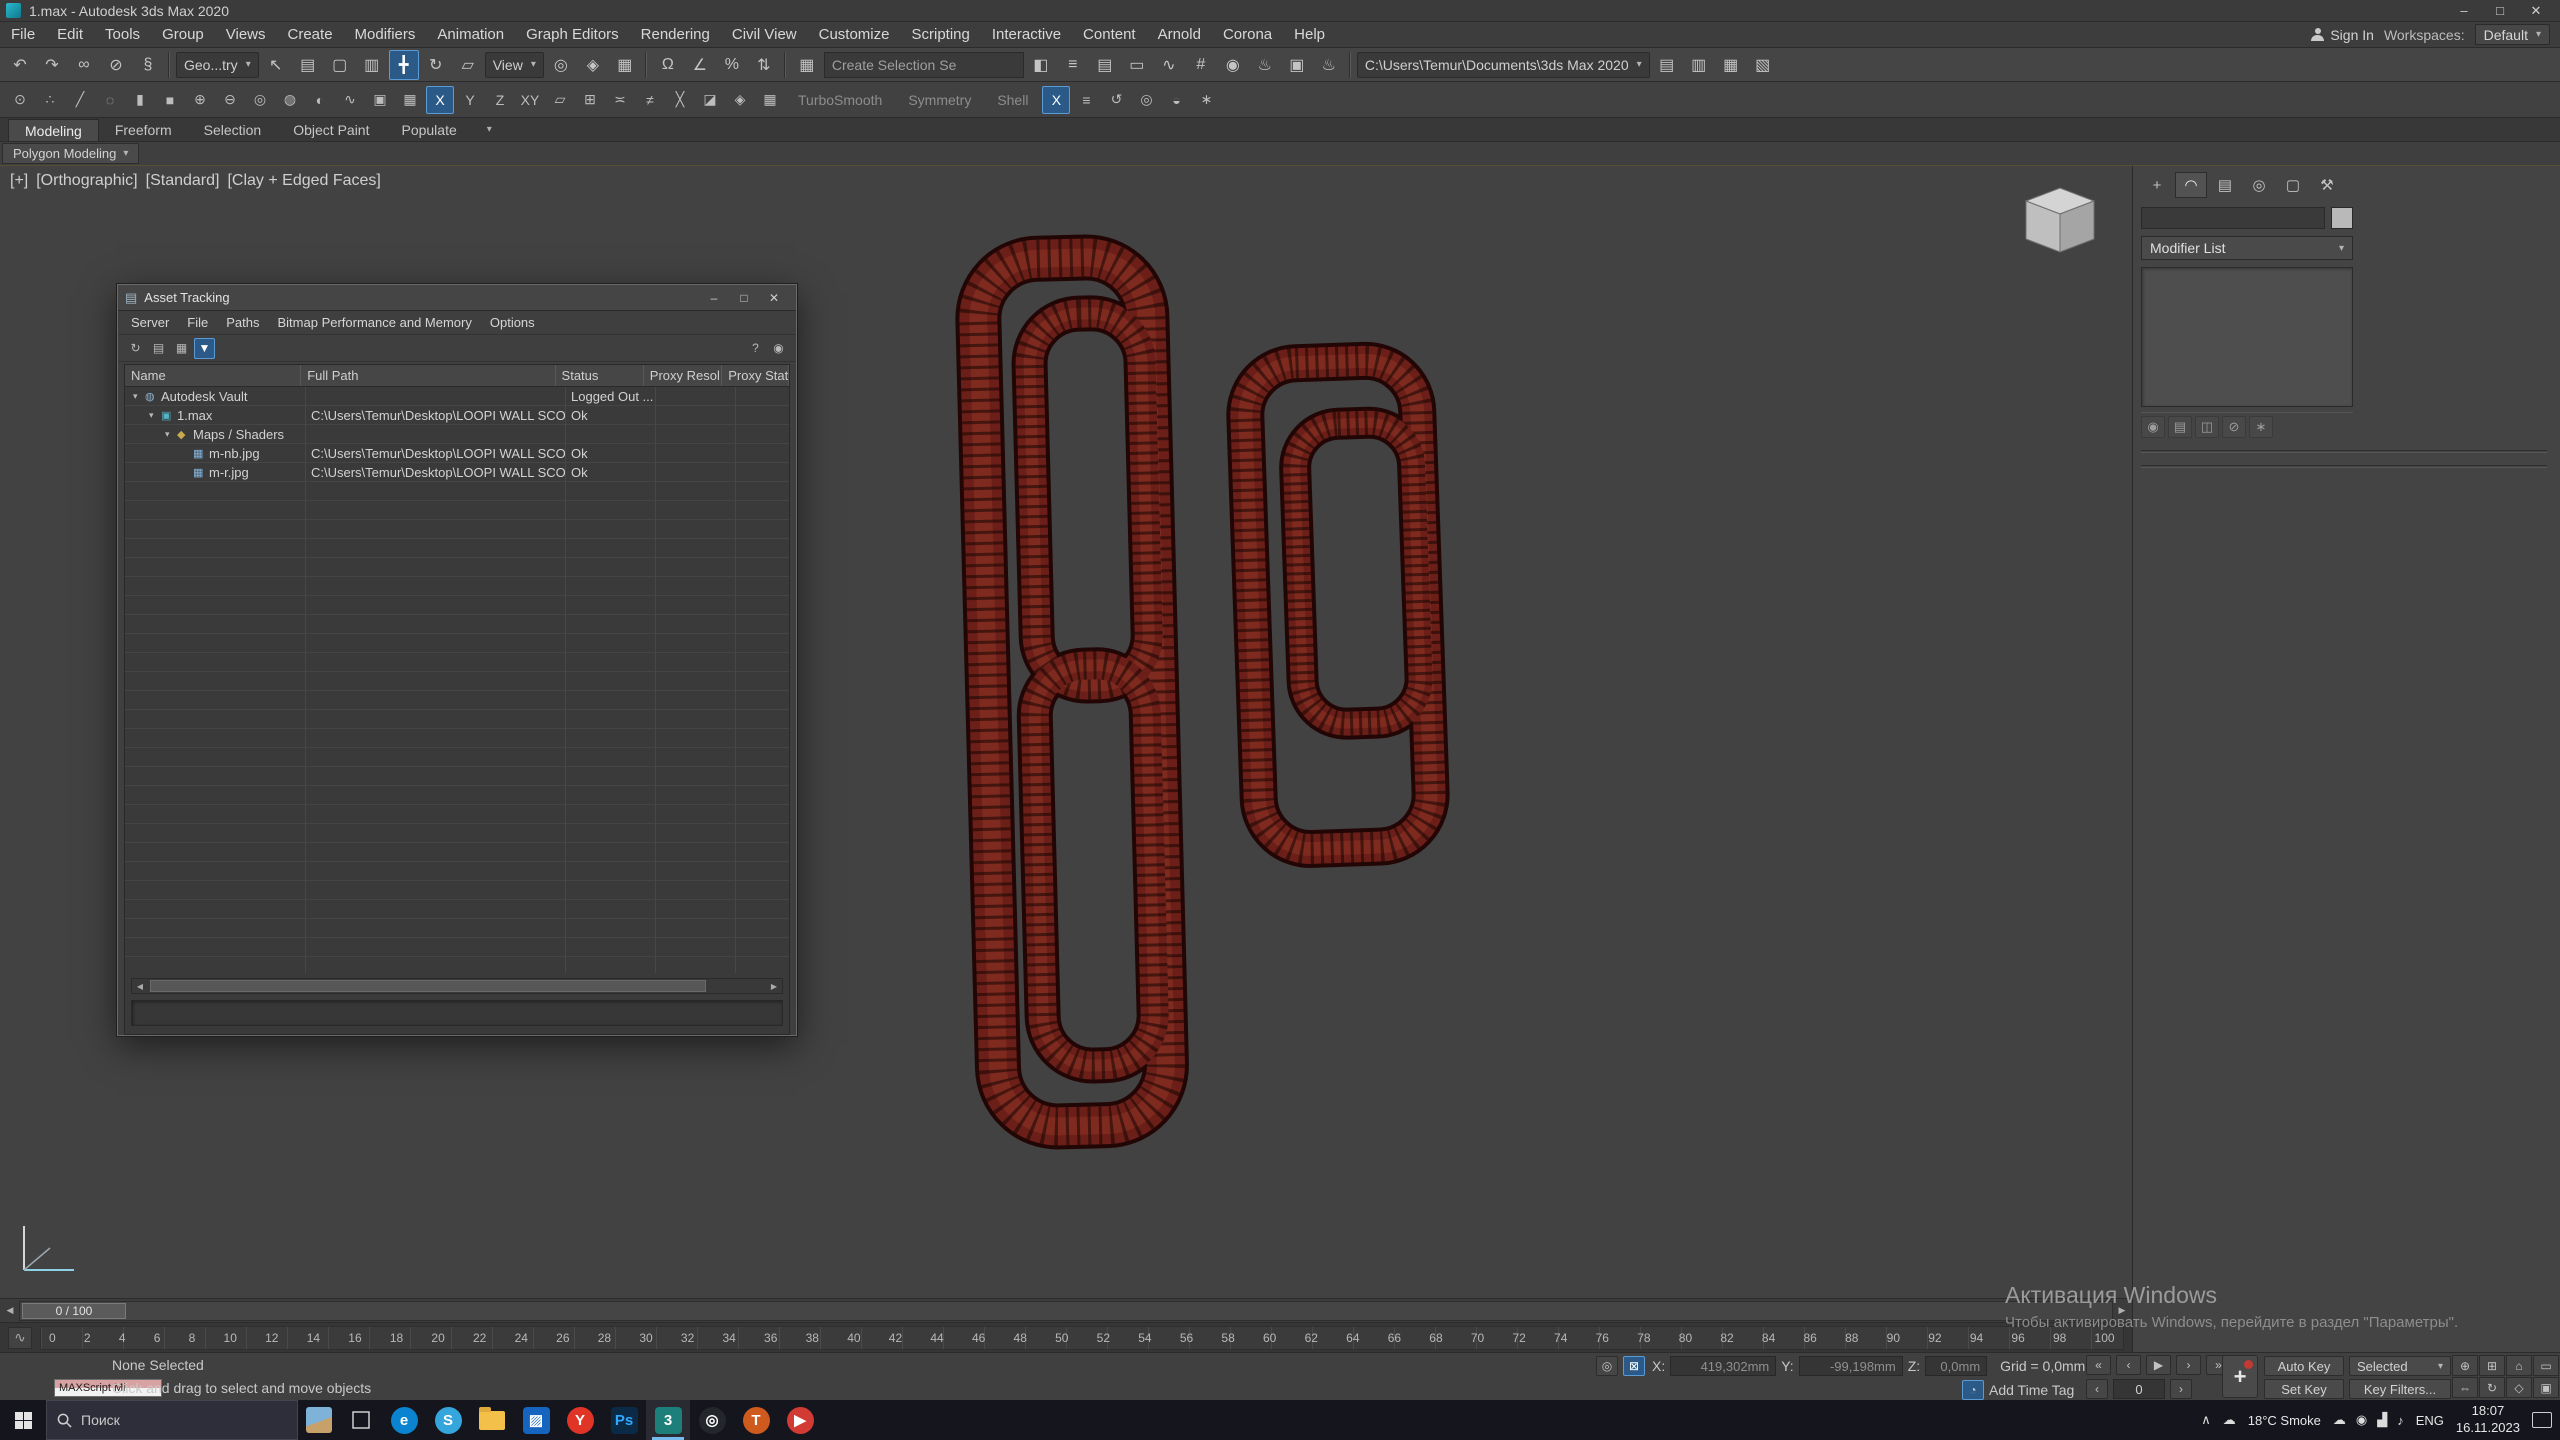 This screenshot has height=1440, width=2560. I want to click on unlink-selection-icon: ⊘, so click(116, 65).